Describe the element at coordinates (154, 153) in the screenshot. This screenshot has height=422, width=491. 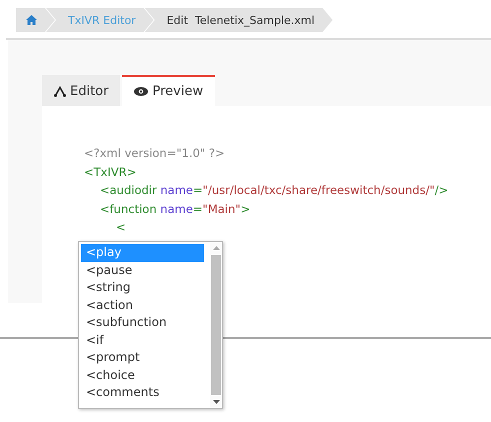
I see `code-line: <?xml version="1.0" ?>` at that location.